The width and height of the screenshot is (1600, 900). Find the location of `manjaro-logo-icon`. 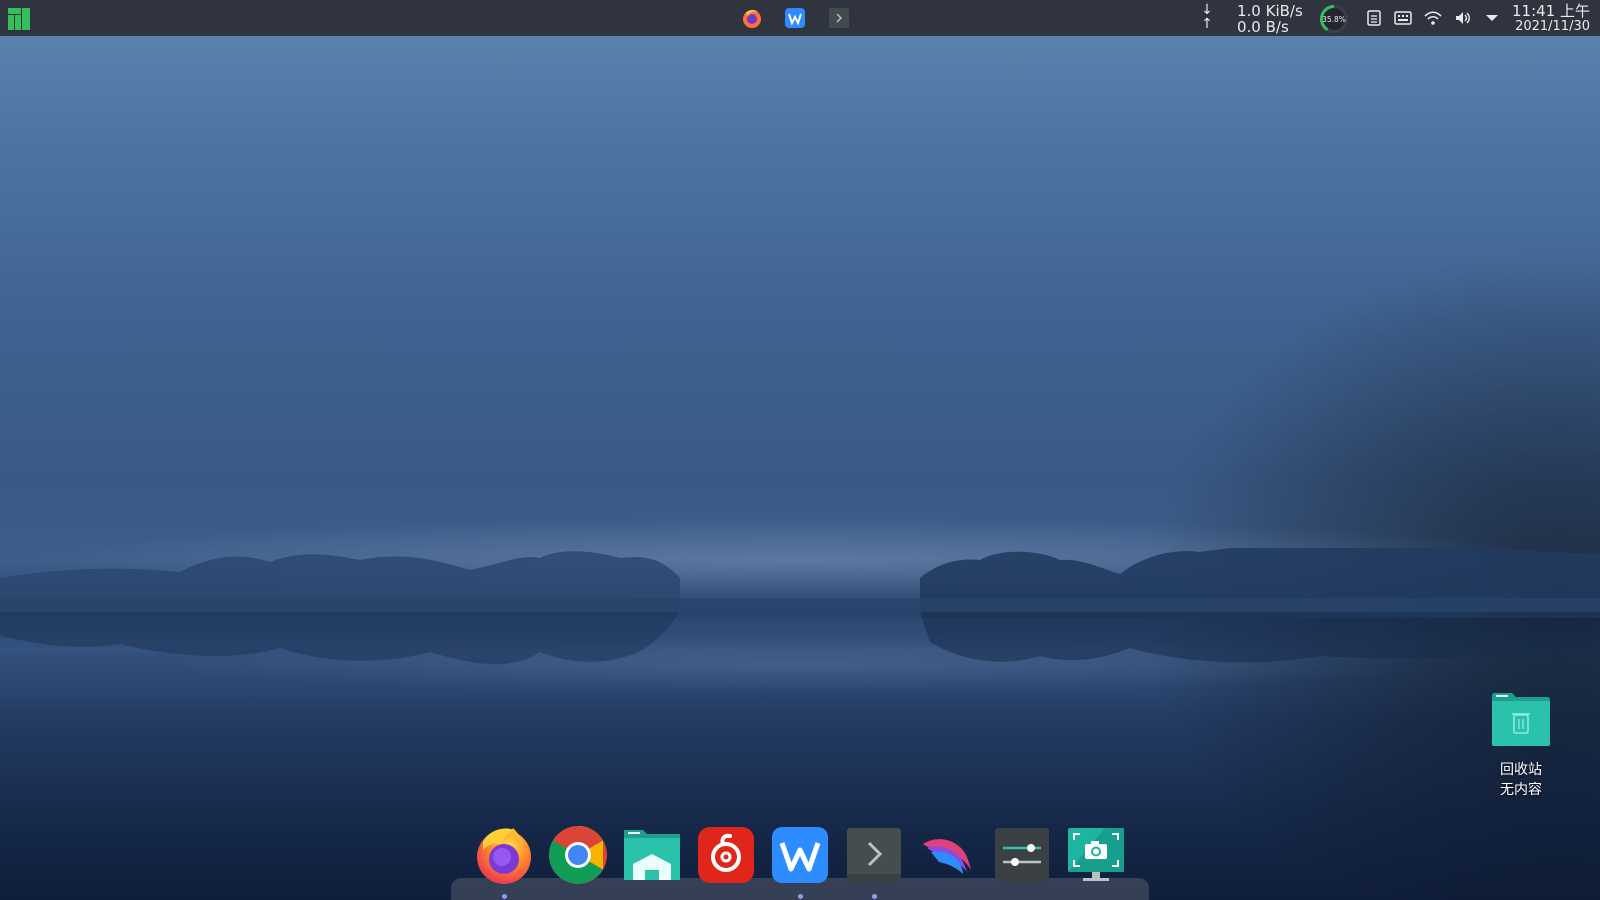

manjaro-logo-icon is located at coordinates (19, 19).